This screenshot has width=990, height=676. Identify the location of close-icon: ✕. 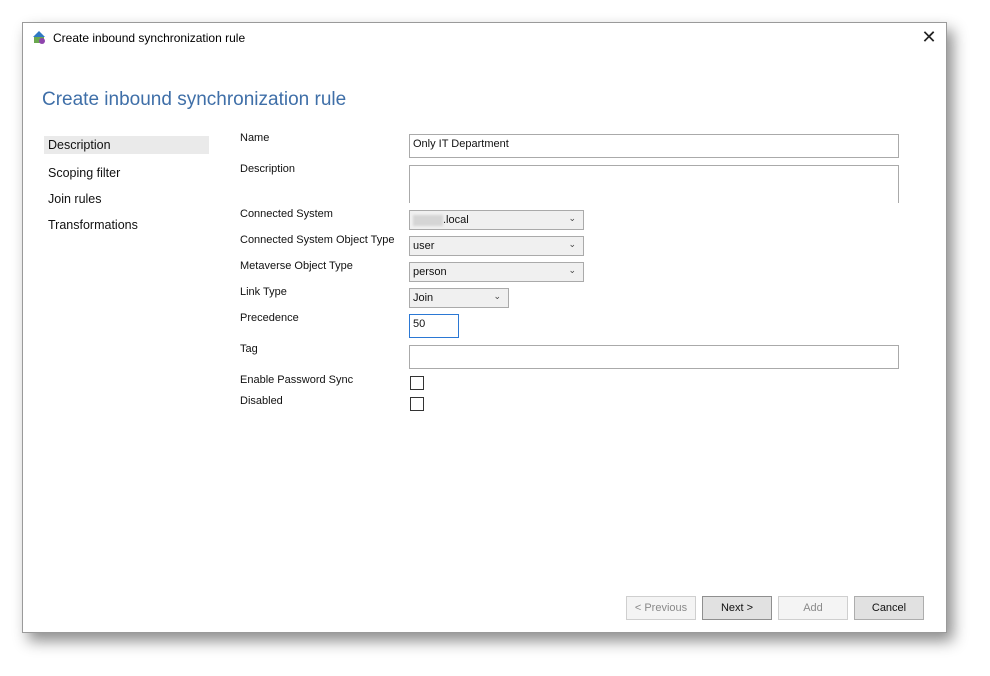
(929, 37).